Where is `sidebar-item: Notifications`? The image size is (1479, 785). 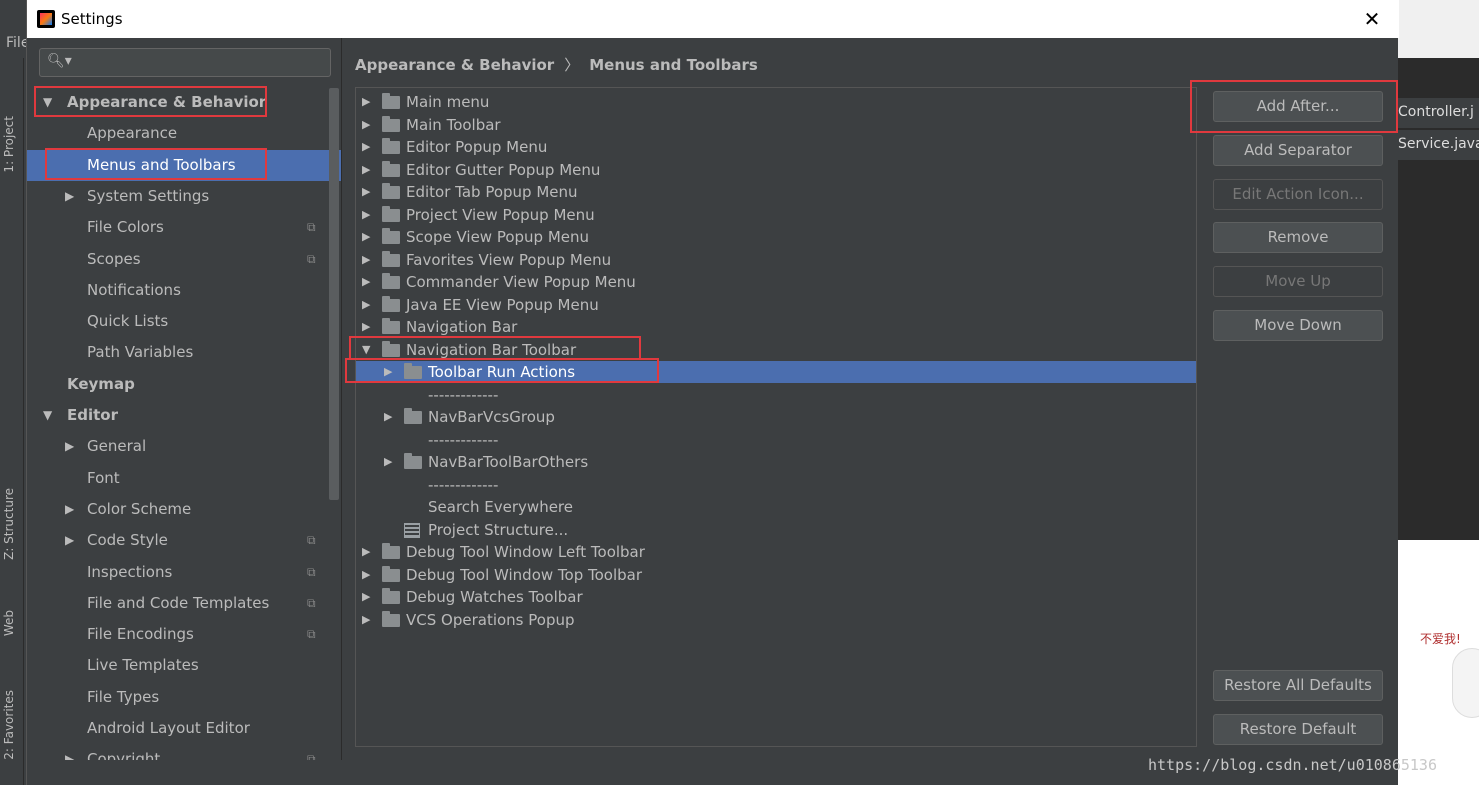 sidebar-item: Notifications is located at coordinates (184, 290).